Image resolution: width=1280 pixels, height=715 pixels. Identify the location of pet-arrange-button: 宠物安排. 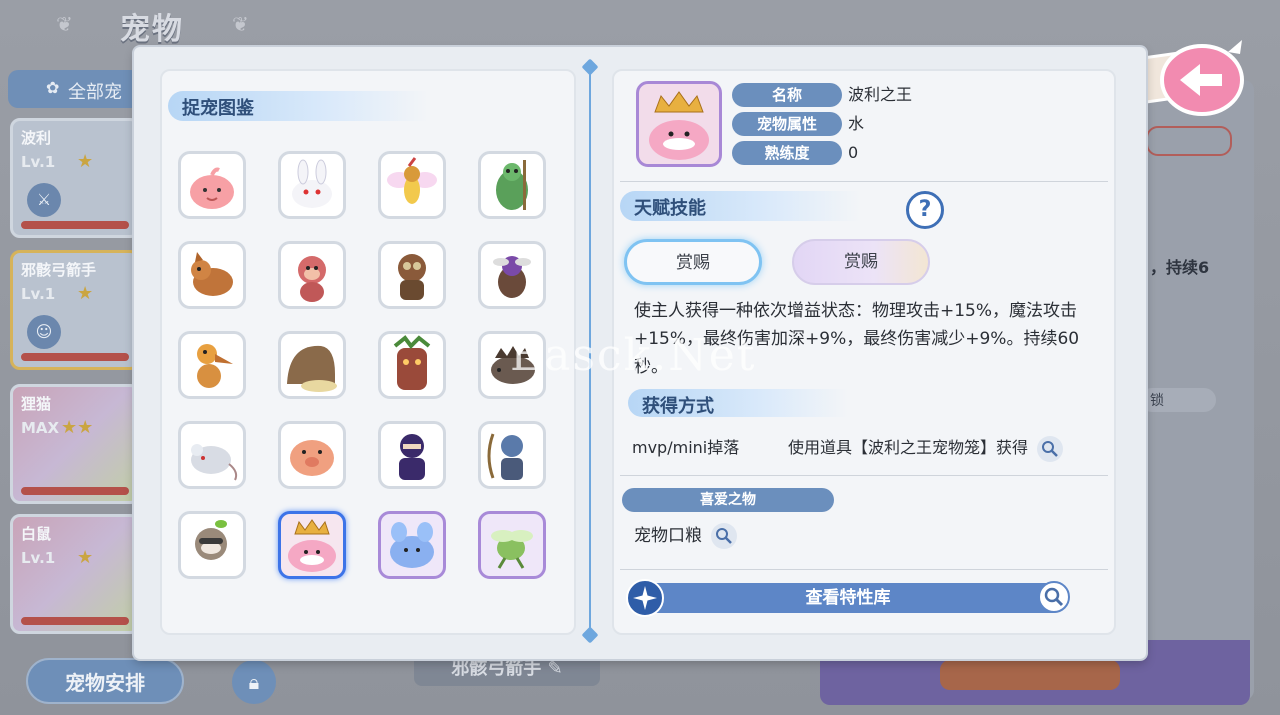
(105, 681).